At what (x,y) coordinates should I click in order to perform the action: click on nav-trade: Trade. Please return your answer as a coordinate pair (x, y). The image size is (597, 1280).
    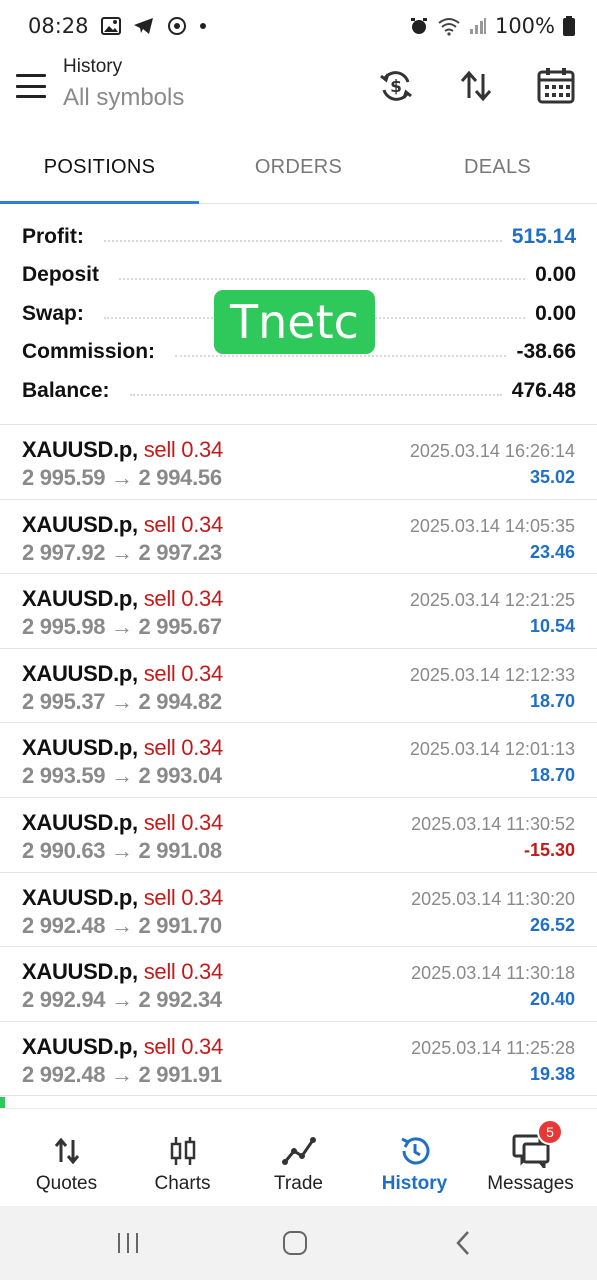
    Looking at the image, I should click on (298, 1158).